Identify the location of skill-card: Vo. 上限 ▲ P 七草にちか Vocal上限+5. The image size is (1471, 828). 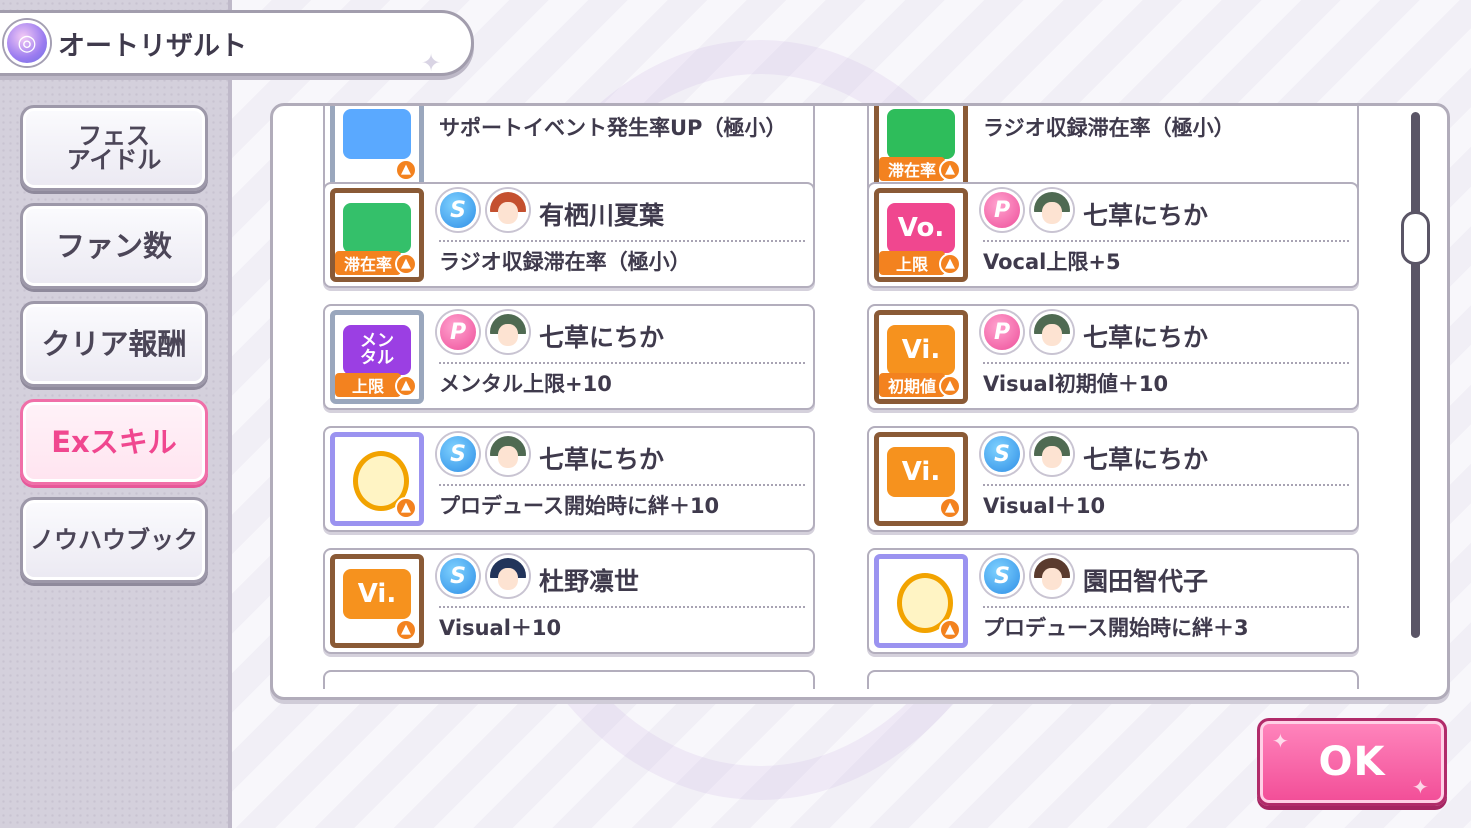
(1113, 235).